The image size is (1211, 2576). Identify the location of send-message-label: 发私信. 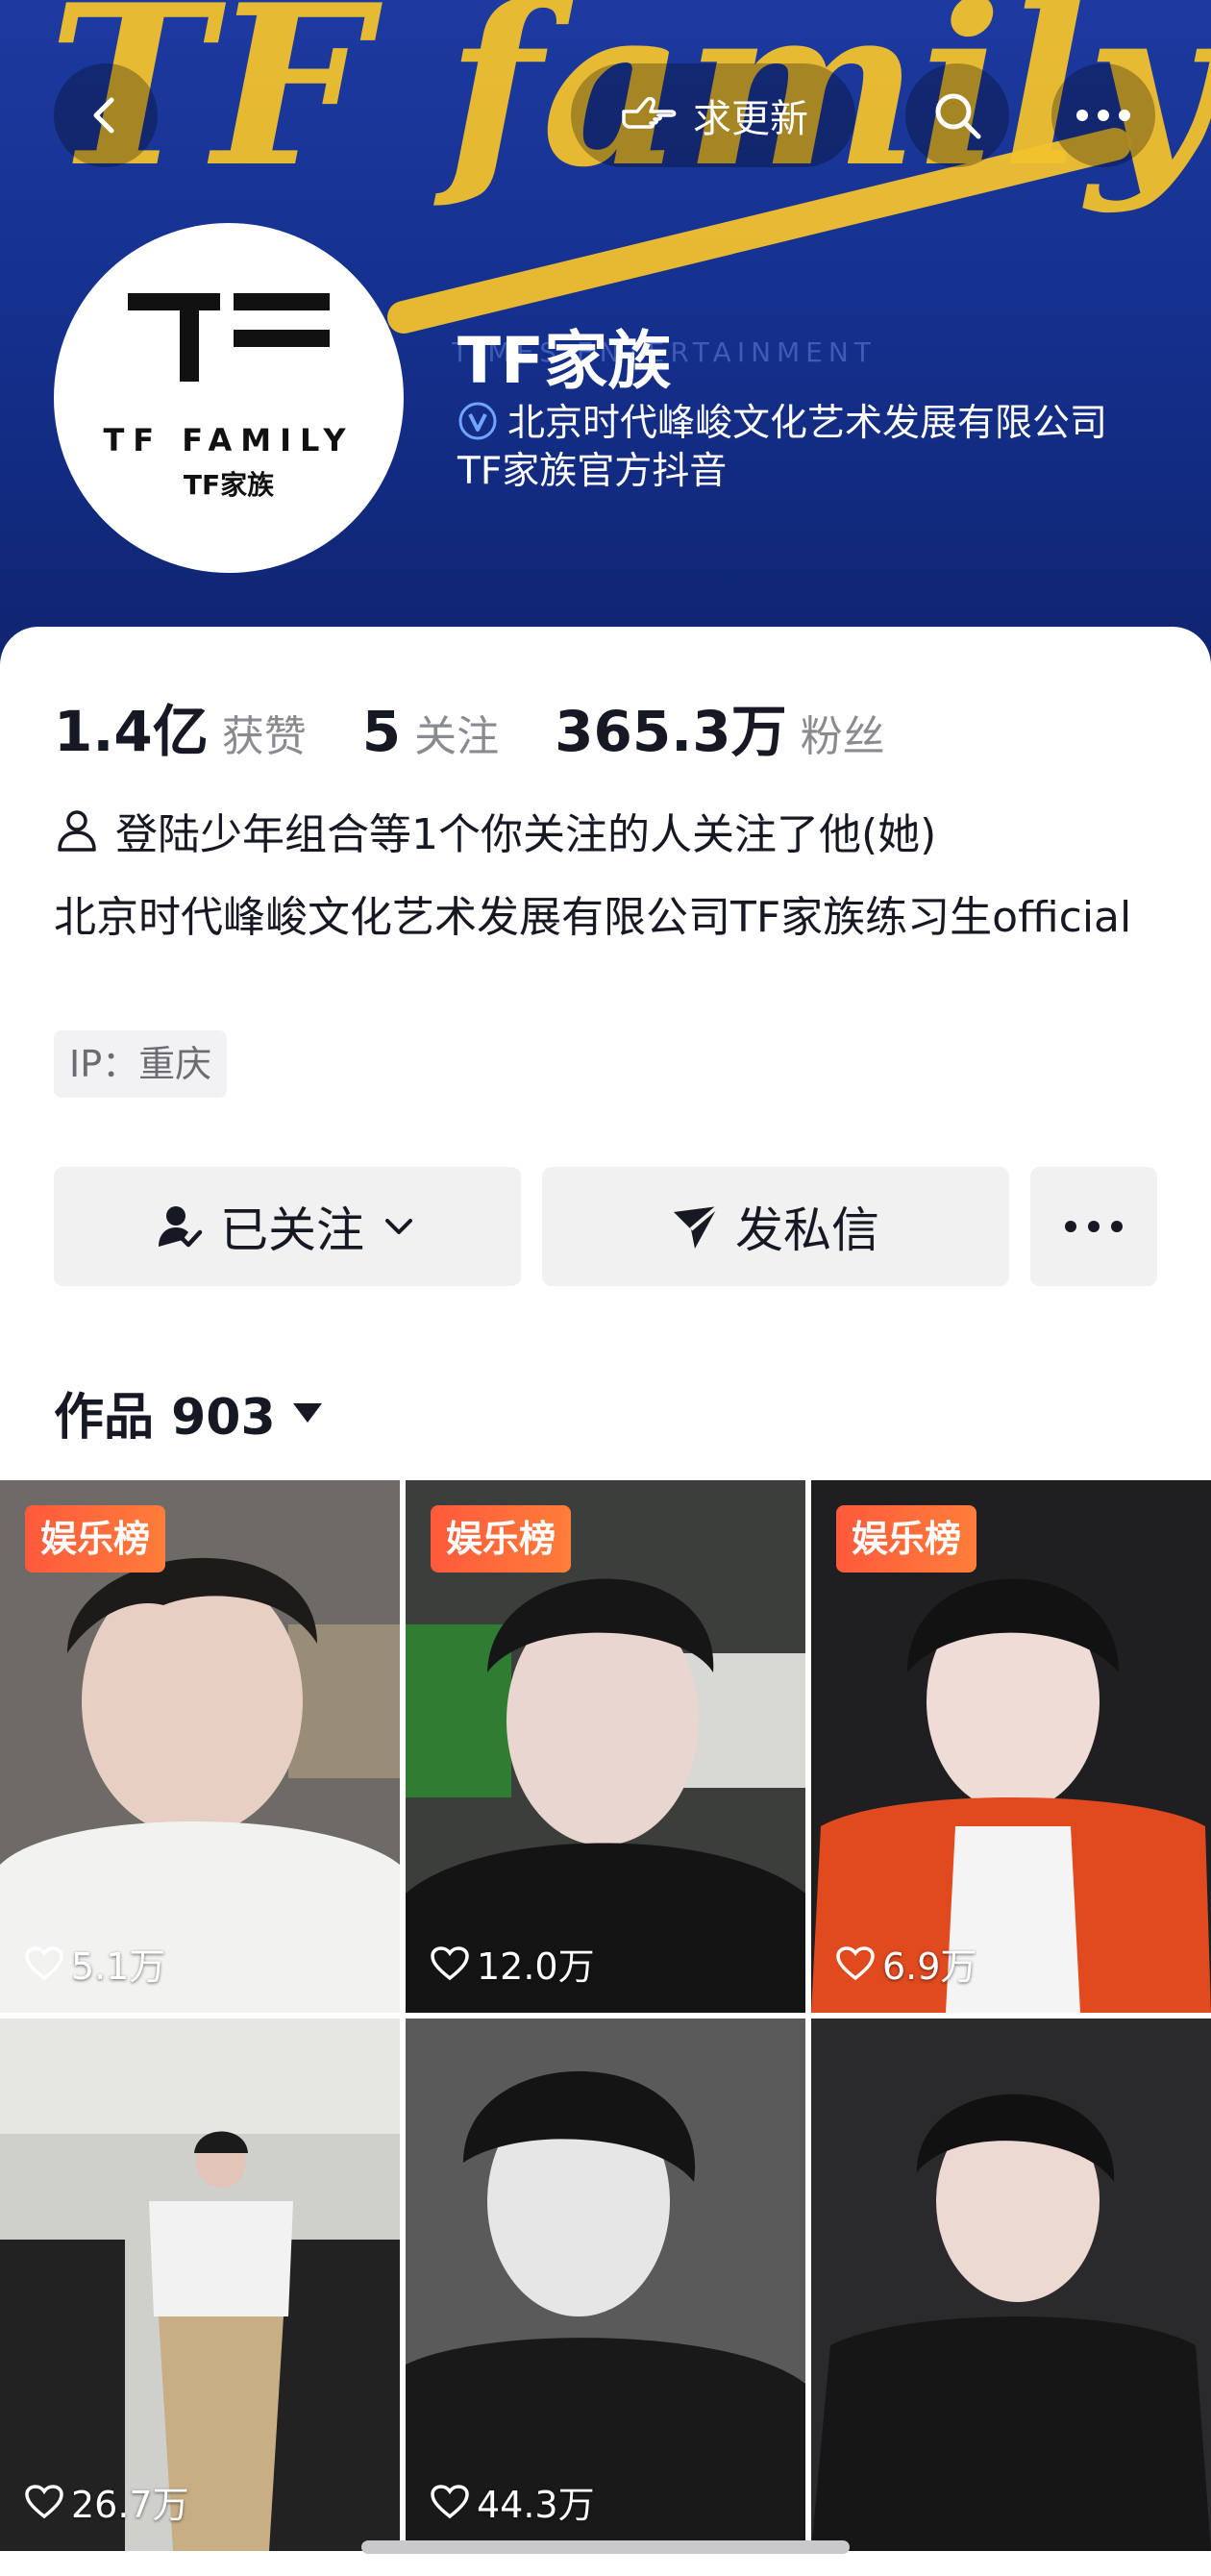
(807, 1230).